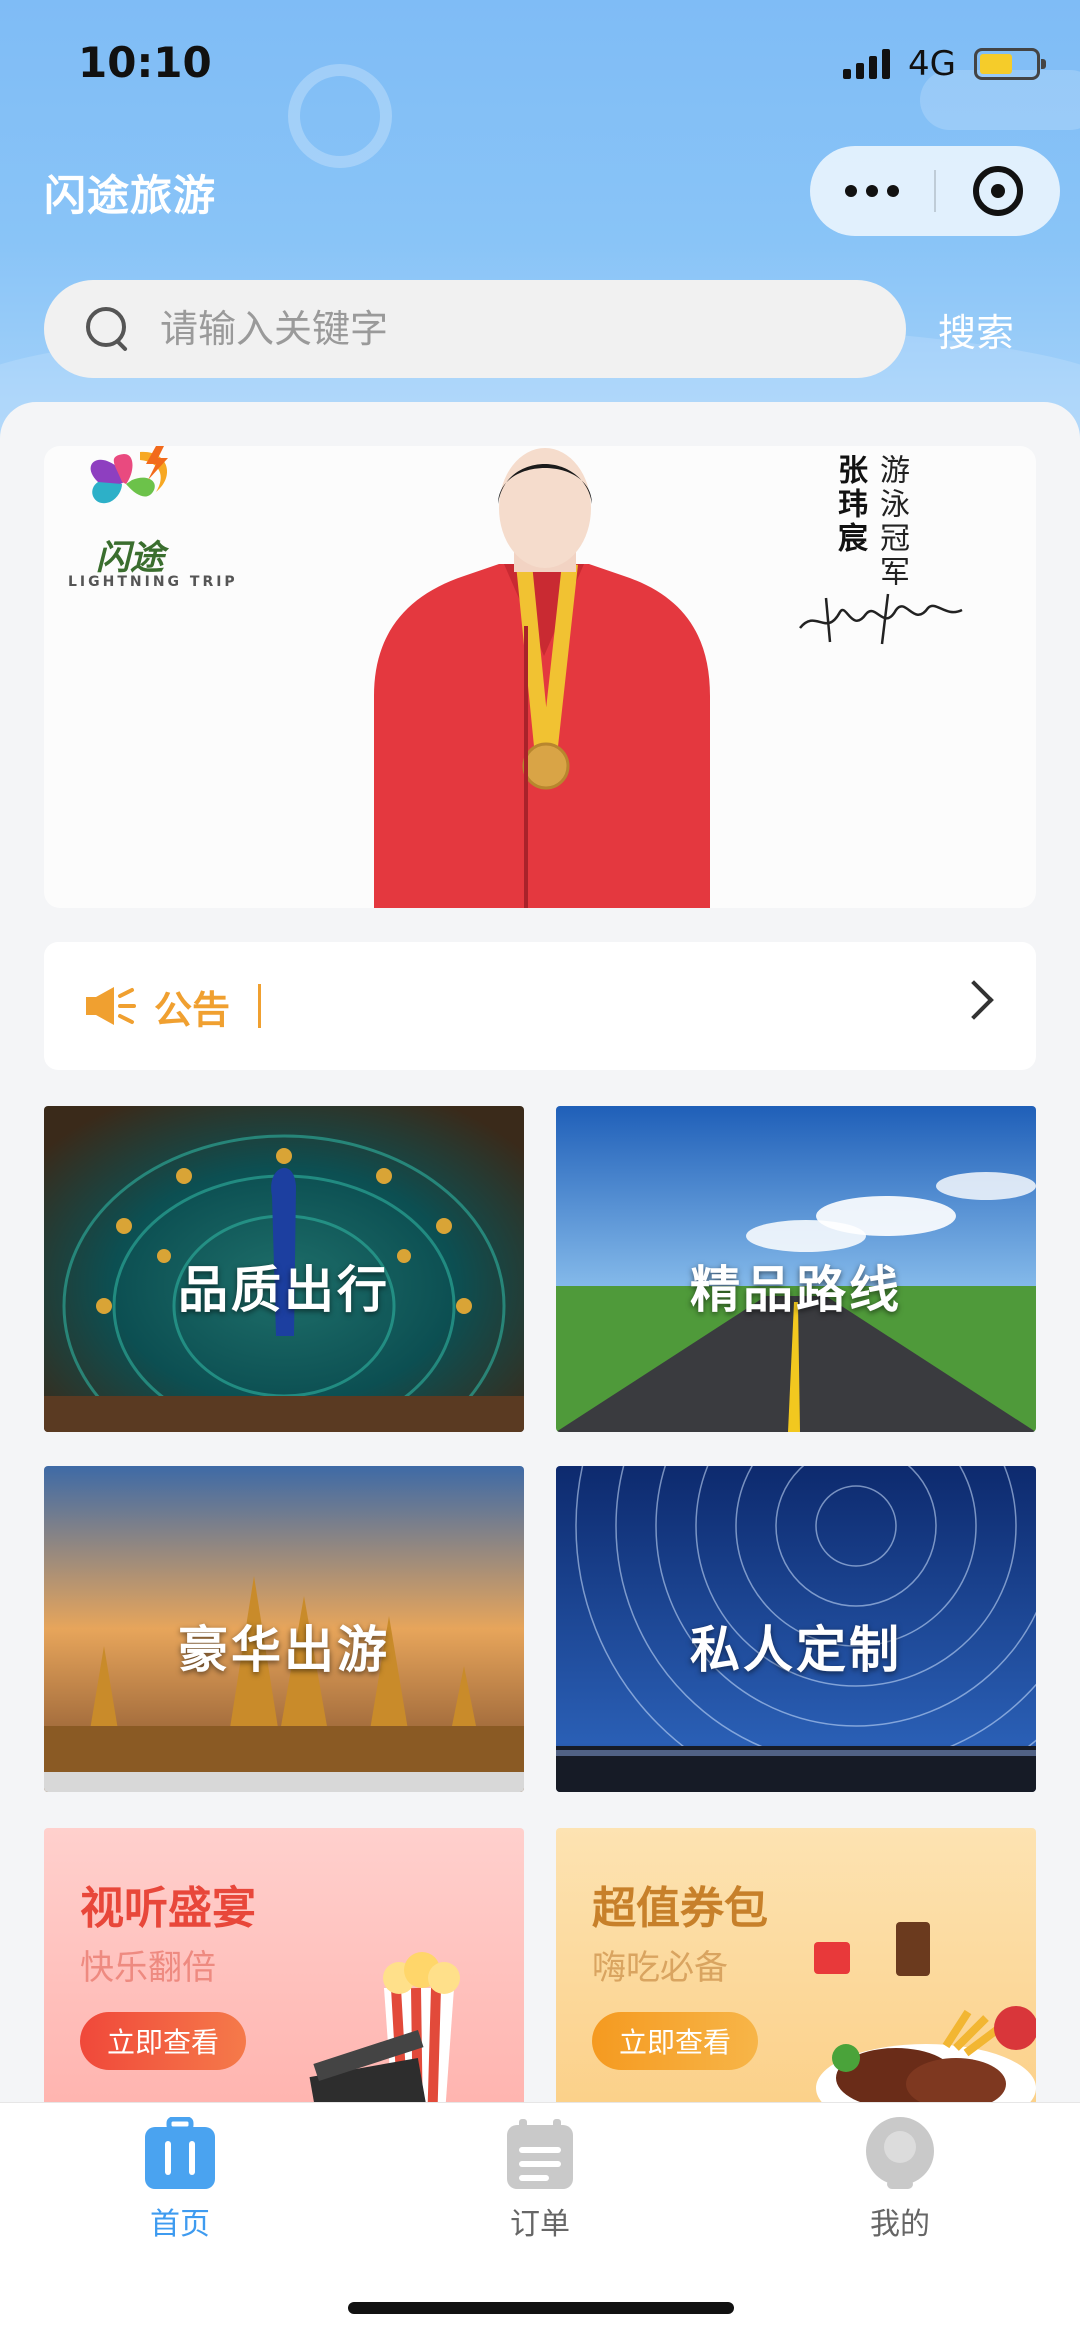 The image size is (1080, 2339). I want to click on search-input, so click(510, 329).